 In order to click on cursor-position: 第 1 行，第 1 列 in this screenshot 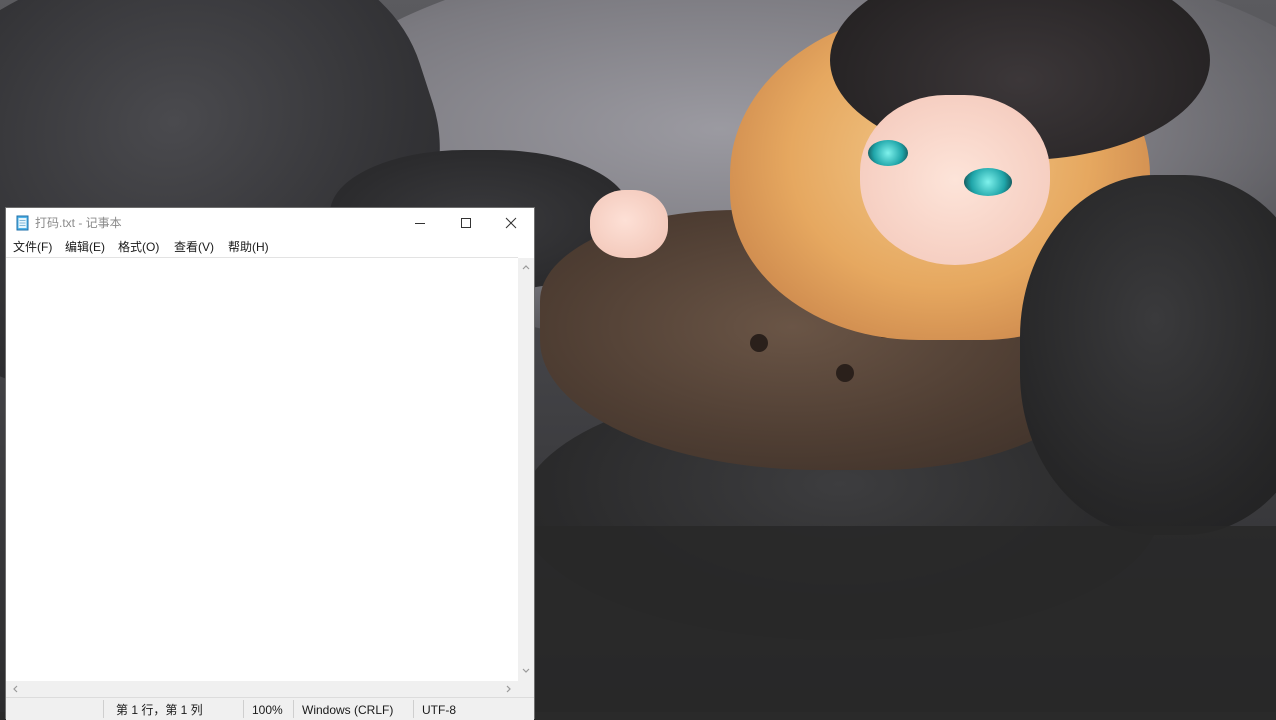, I will do `click(159, 710)`.